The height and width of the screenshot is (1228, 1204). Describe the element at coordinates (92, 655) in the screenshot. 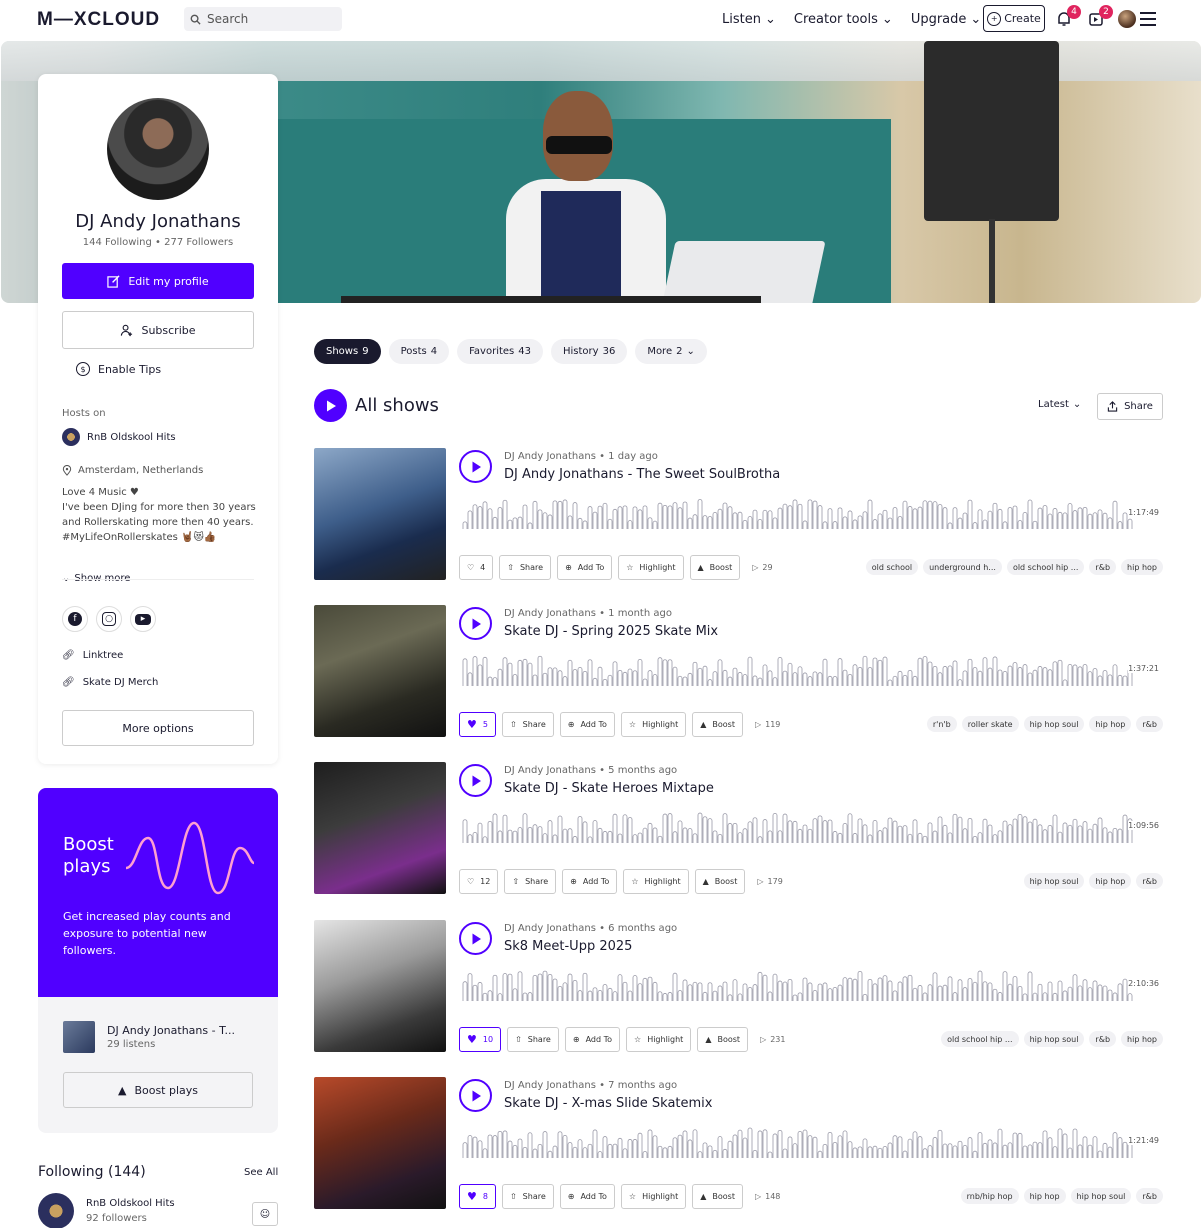

I see `linktree-link: 🔗︎ Linktree` at that location.